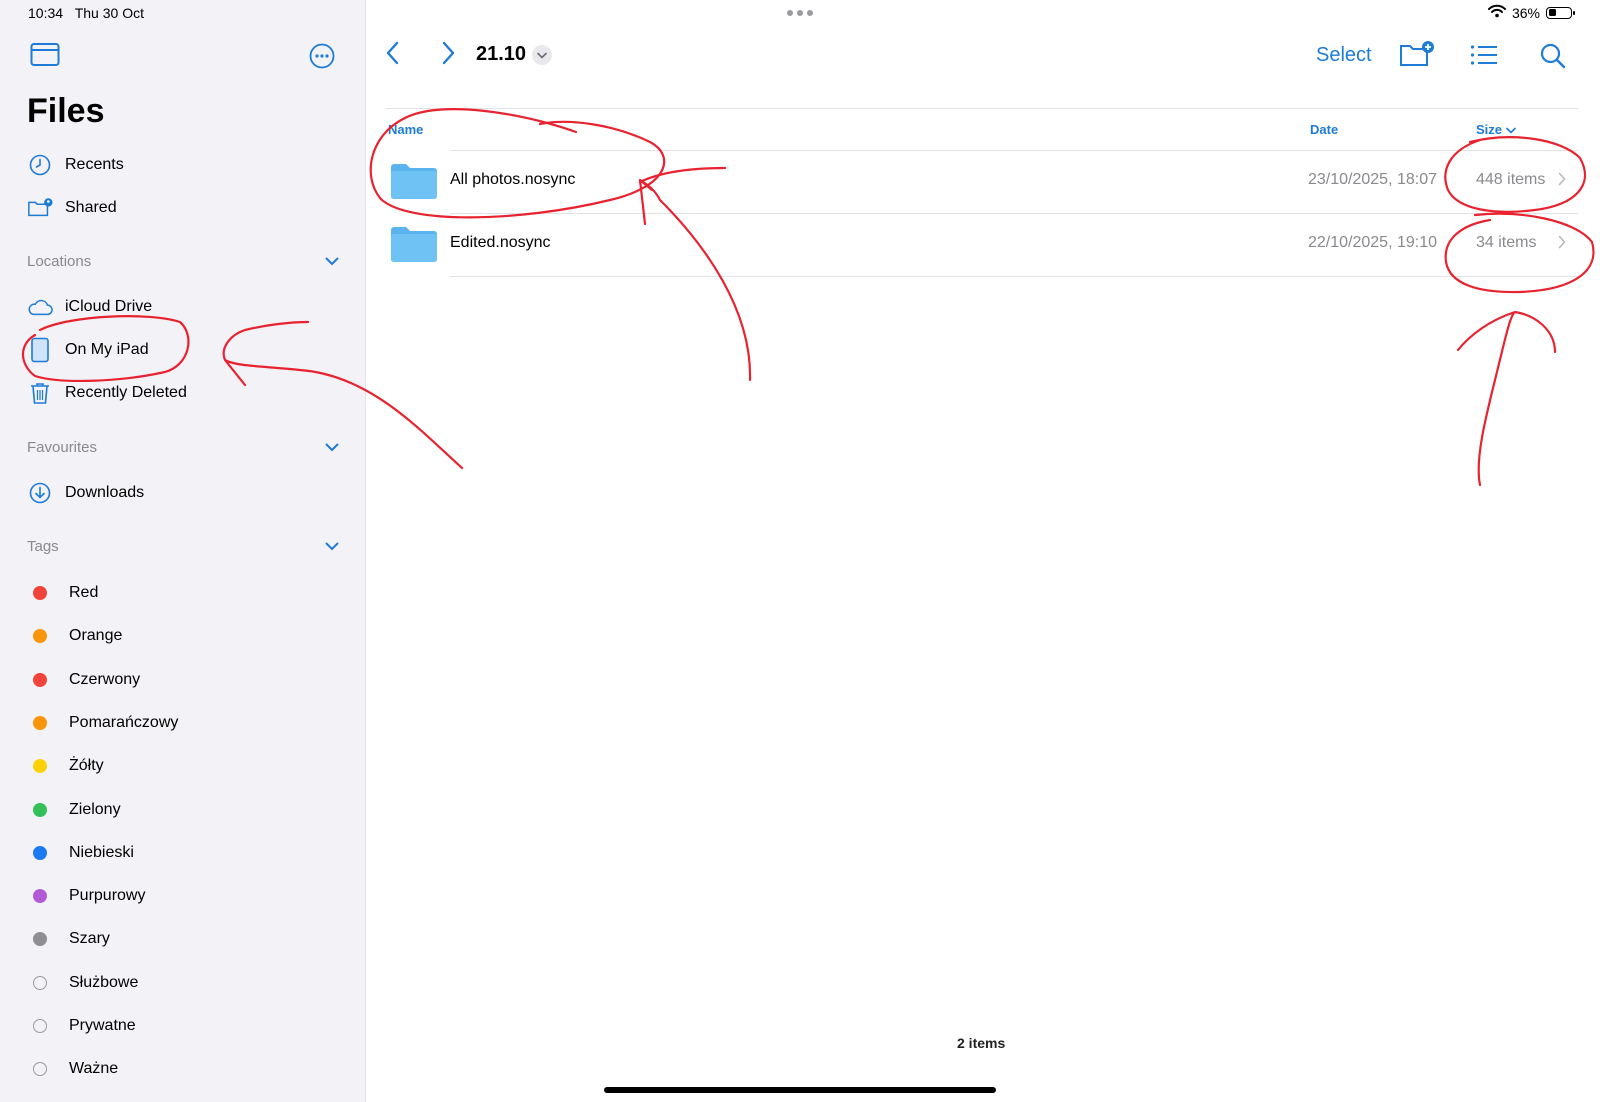 The height and width of the screenshot is (1102, 1600). Describe the element at coordinates (183, 261) in the screenshot. I see `locations-section-header: Locations` at that location.